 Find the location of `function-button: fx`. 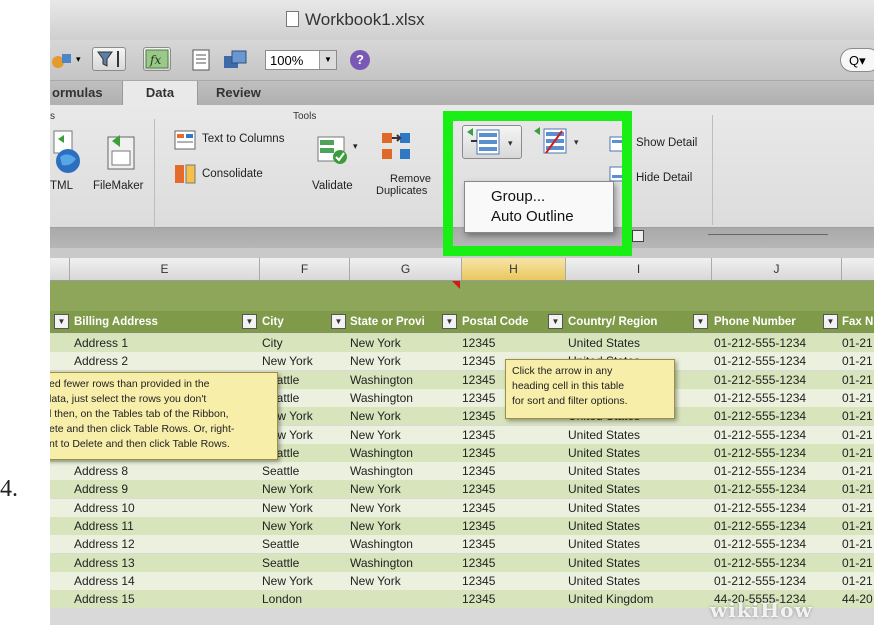

function-button: fx is located at coordinates (157, 59).